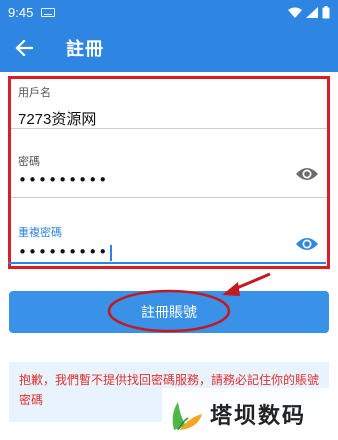 Image resolution: width=338 pixels, height=440 pixels. What do you see at coordinates (21, 12) in the screenshot?
I see `status-time: 9:45` at bounding box center [21, 12].